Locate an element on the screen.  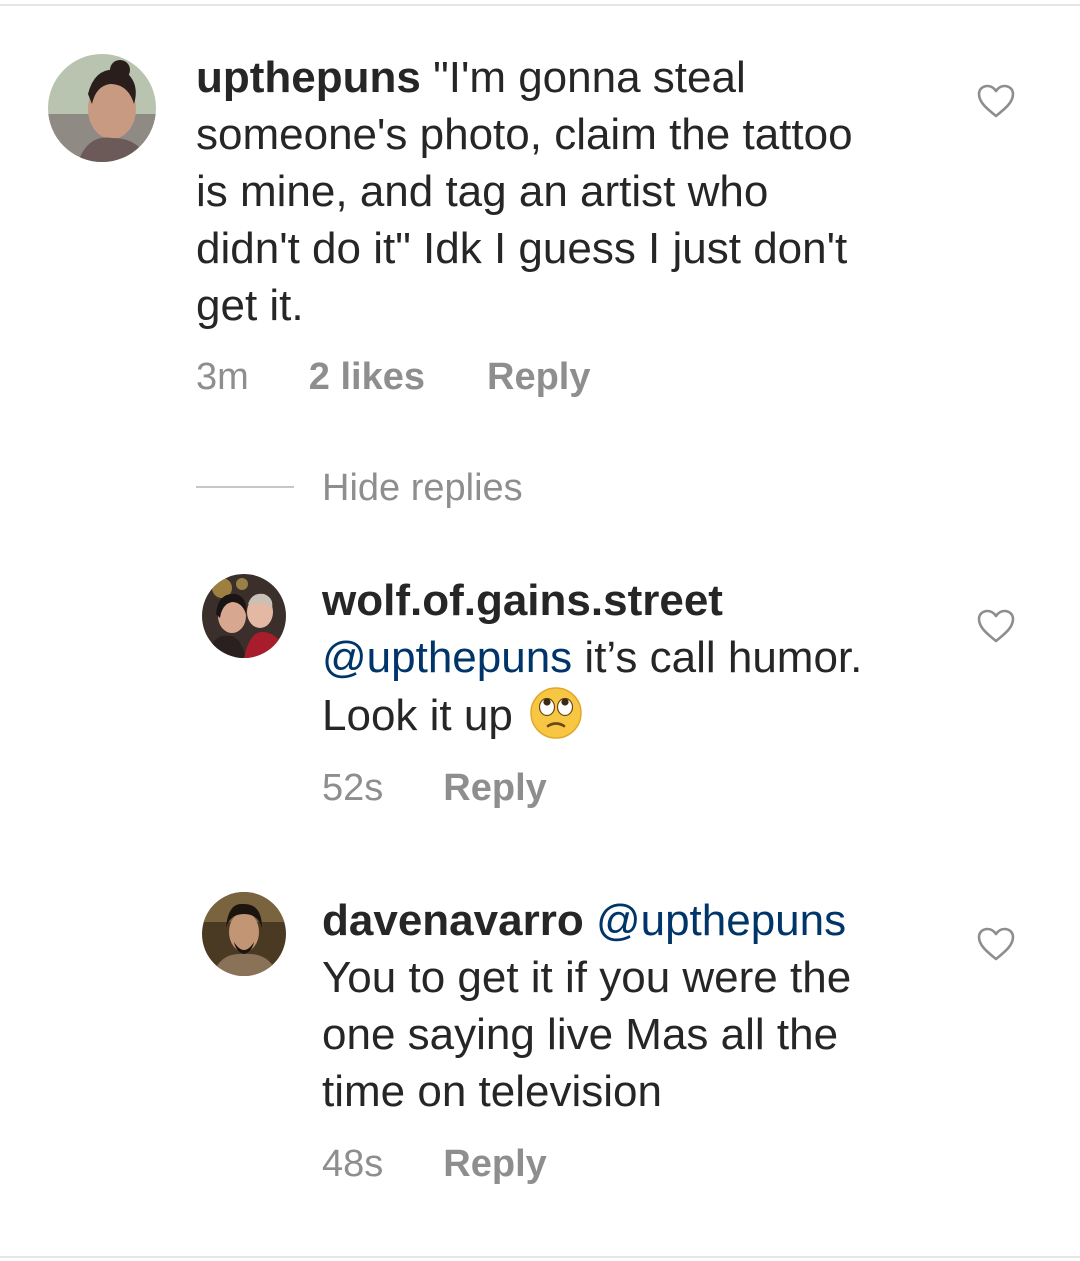
reply-text: Look it up is located at coordinates (417, 715).